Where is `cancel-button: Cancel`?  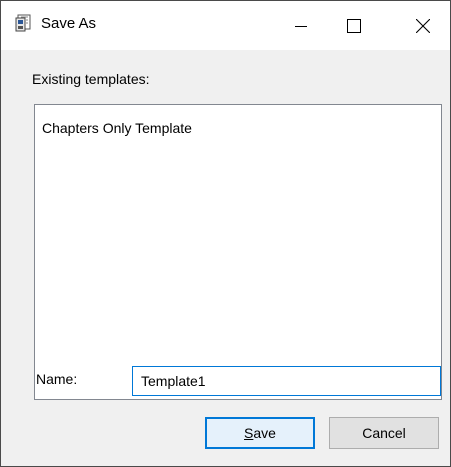 cancel-button: Cancel is located at coordinates (384, 433).